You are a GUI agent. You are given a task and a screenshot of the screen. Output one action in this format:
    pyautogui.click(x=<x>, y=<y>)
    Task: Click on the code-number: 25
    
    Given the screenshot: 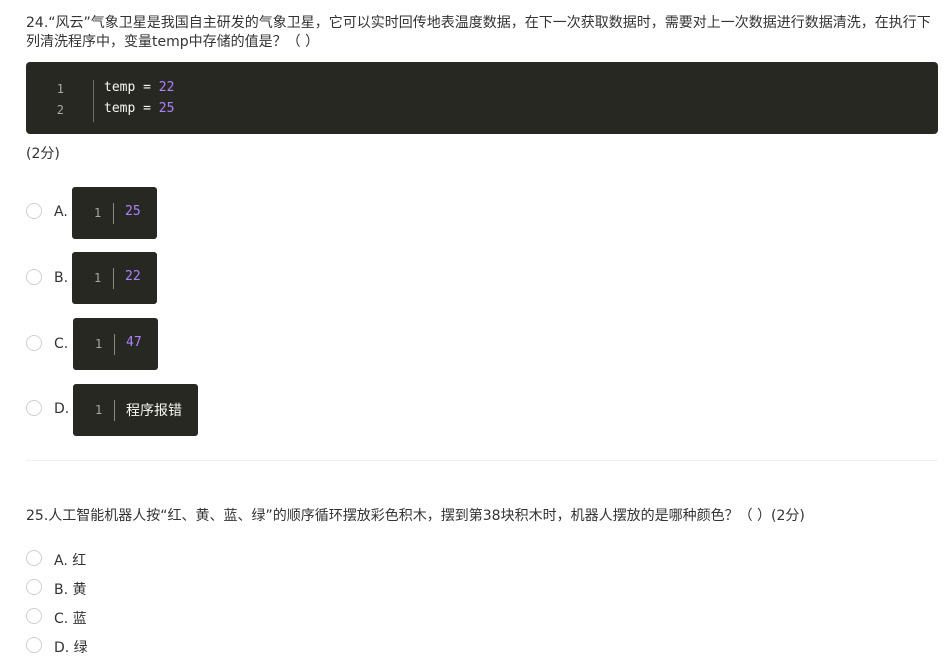 What is the action you would take?
    pyautogui.click(x=166, y=108)
    